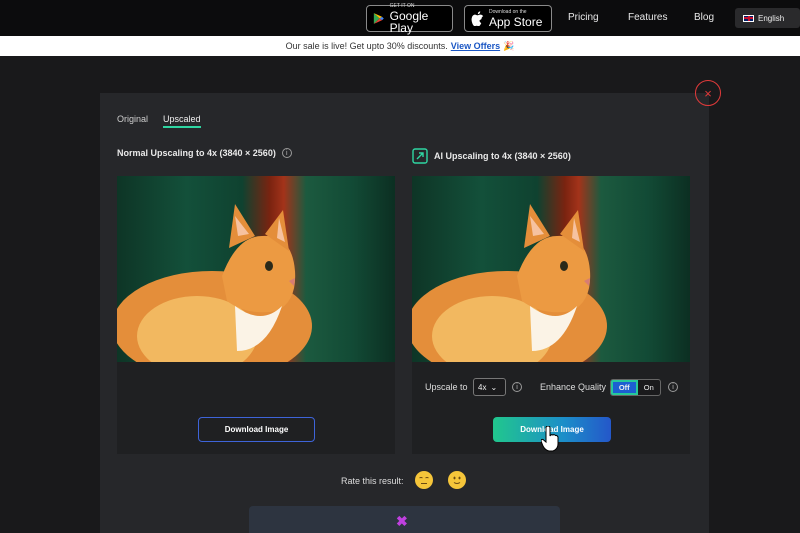 Image resolution: width=800 pixels, height=533 pixels. Describe the element at coordinates (424, 480) in the screenshot. I see `neutral-face-icon` at that location.